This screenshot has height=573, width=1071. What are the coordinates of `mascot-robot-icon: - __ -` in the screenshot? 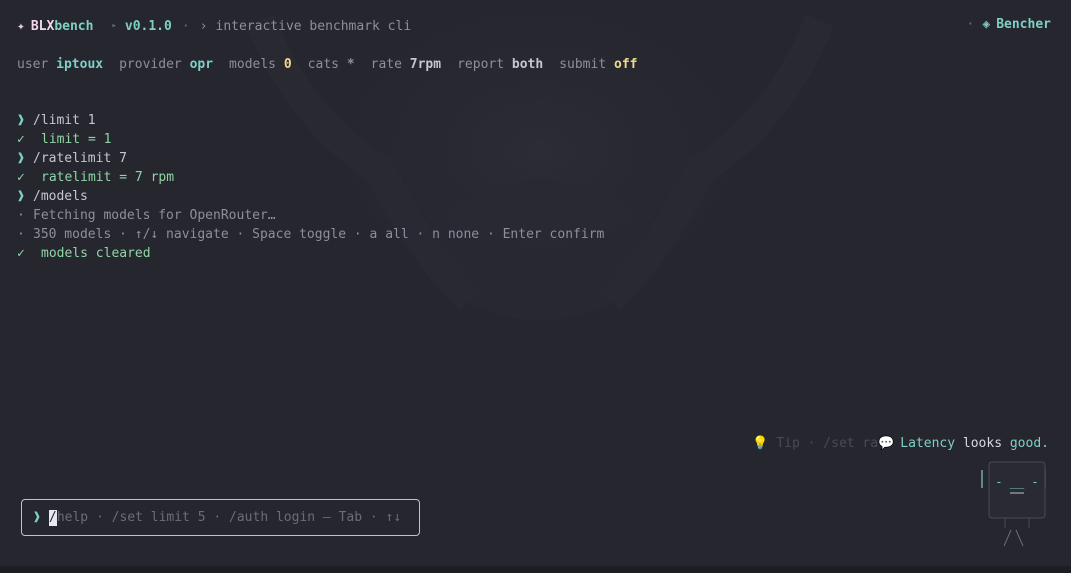 It's located at (1013, 504).